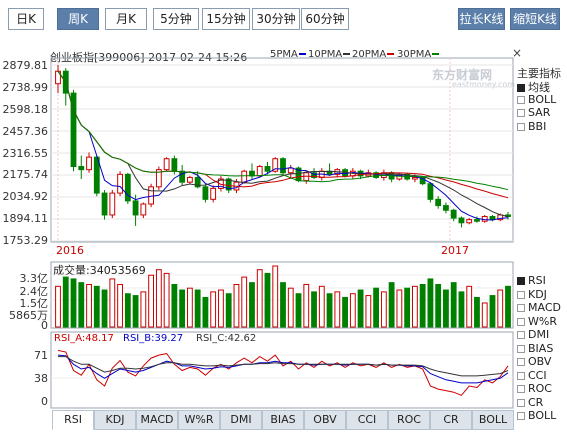 The width and height of the screenshot is (567, 438). I want to click on rsi-frame, so click(282, 370).